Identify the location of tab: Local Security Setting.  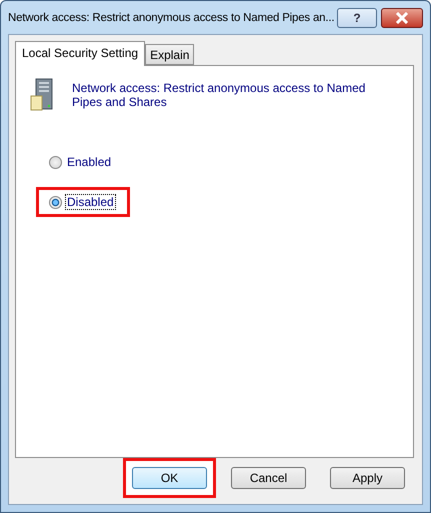
(80, 53).